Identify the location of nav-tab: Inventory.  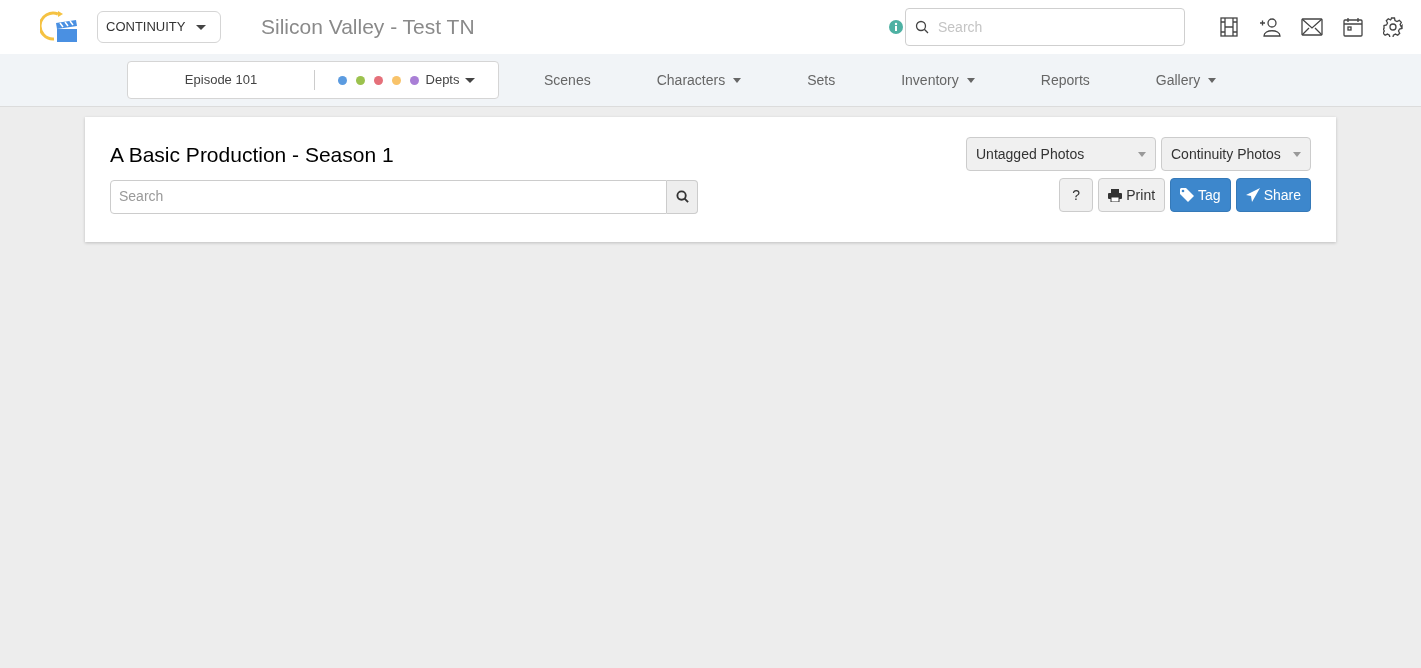
(938, 80).